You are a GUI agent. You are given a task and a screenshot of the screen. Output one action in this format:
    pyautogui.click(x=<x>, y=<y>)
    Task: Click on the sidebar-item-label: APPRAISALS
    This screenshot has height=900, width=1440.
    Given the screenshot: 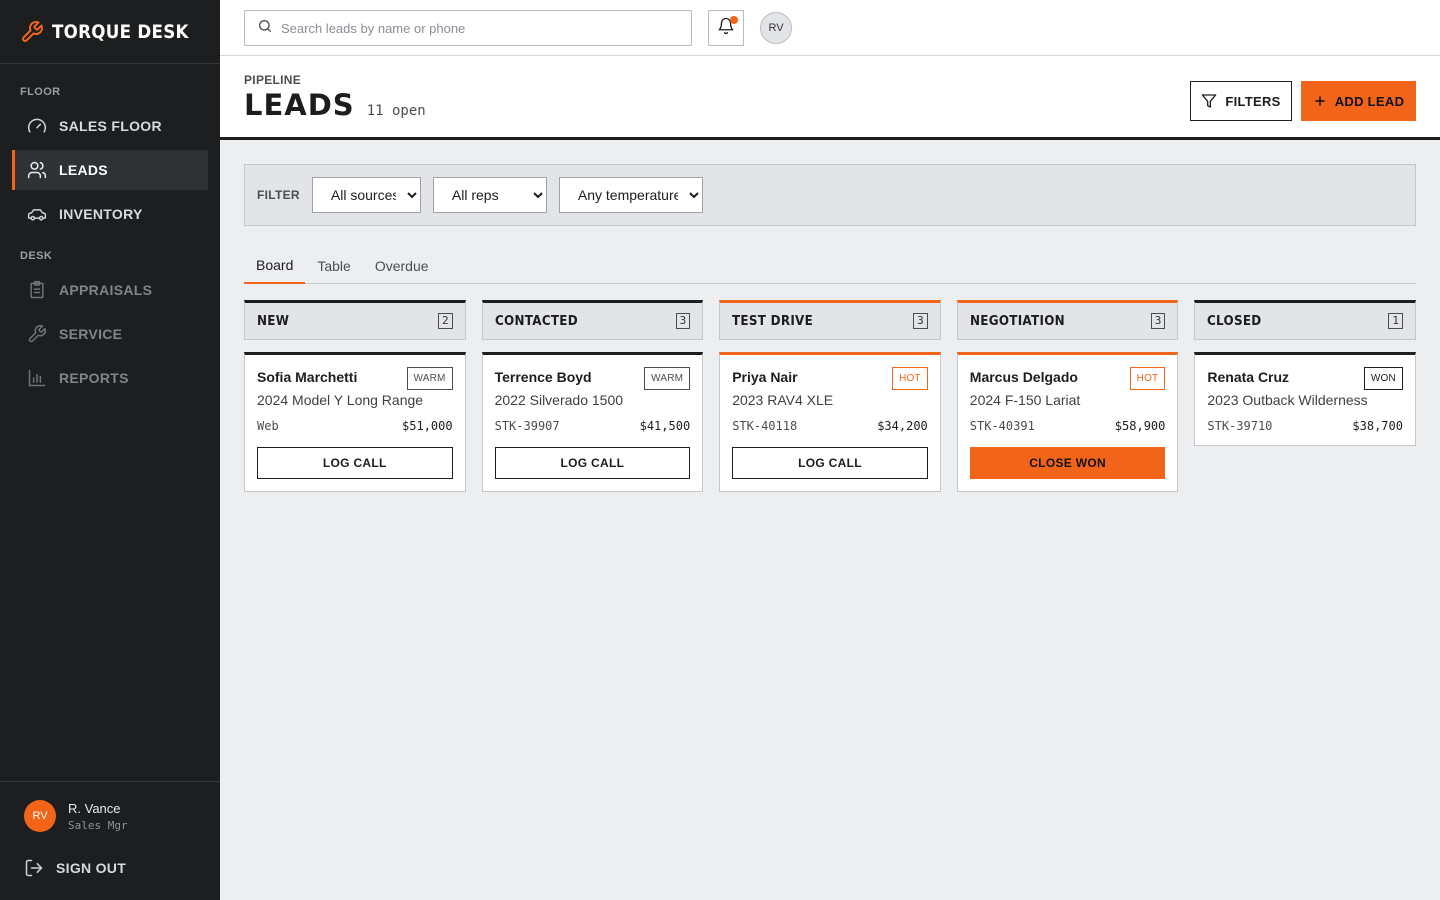 What is the action you would take?
    pyautogui.click(x=106, y=290)
    